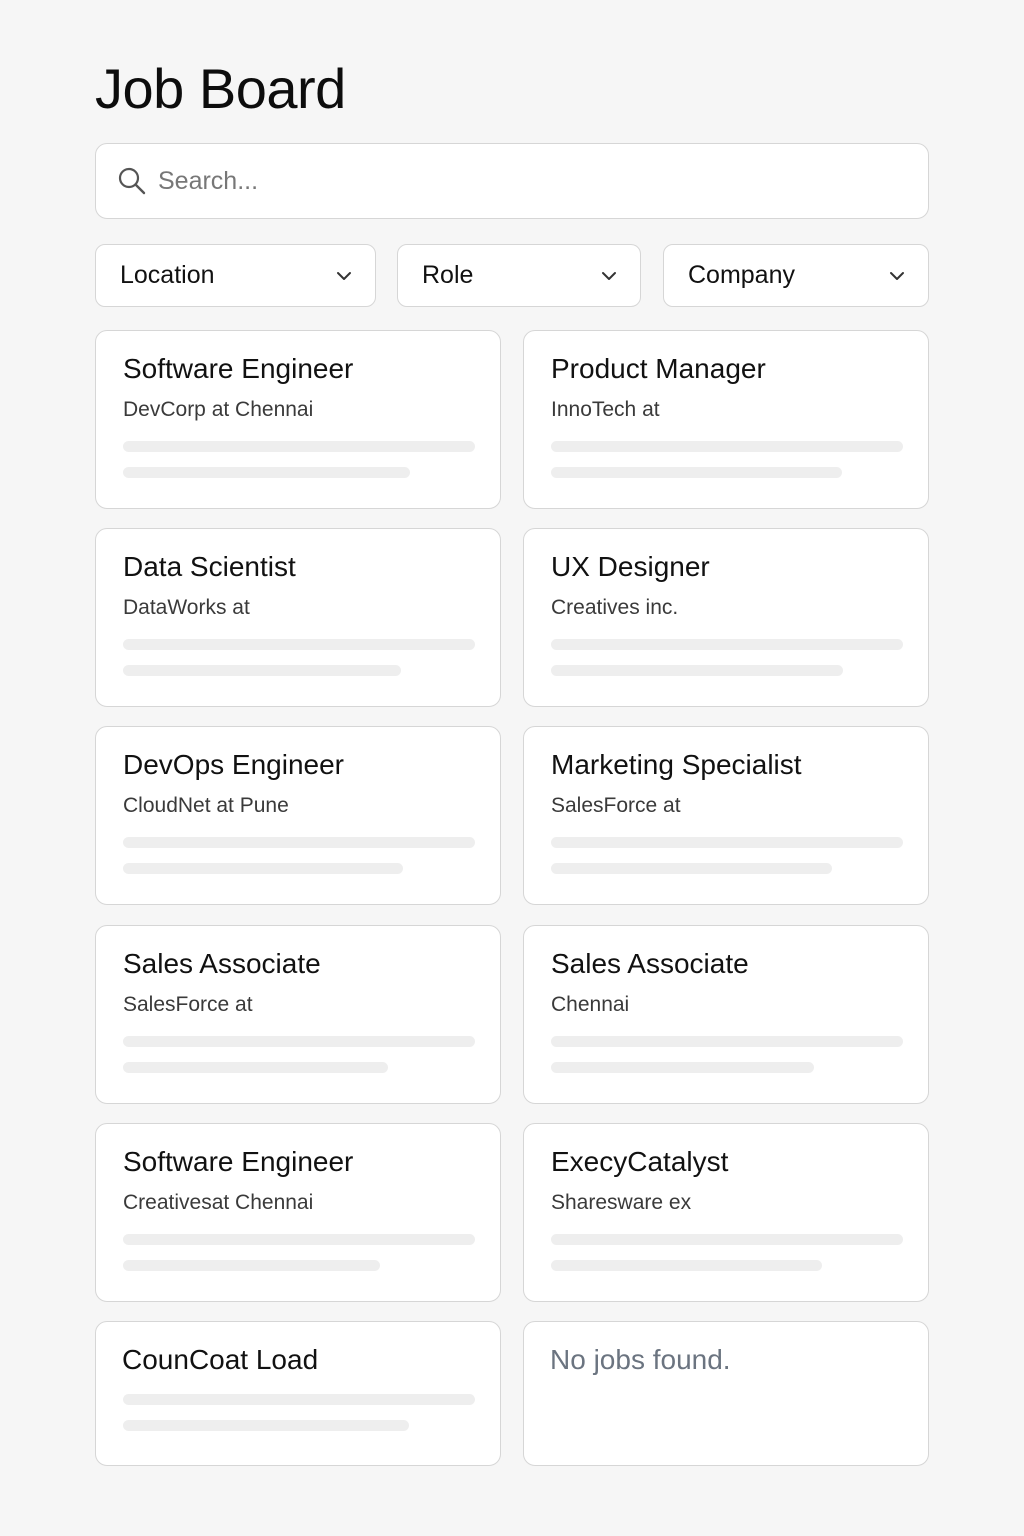 The image size is (1024, 1536). Describe the element at coordinates (235, 275) in the screenshot. I see `location-filter: Location` at that location.